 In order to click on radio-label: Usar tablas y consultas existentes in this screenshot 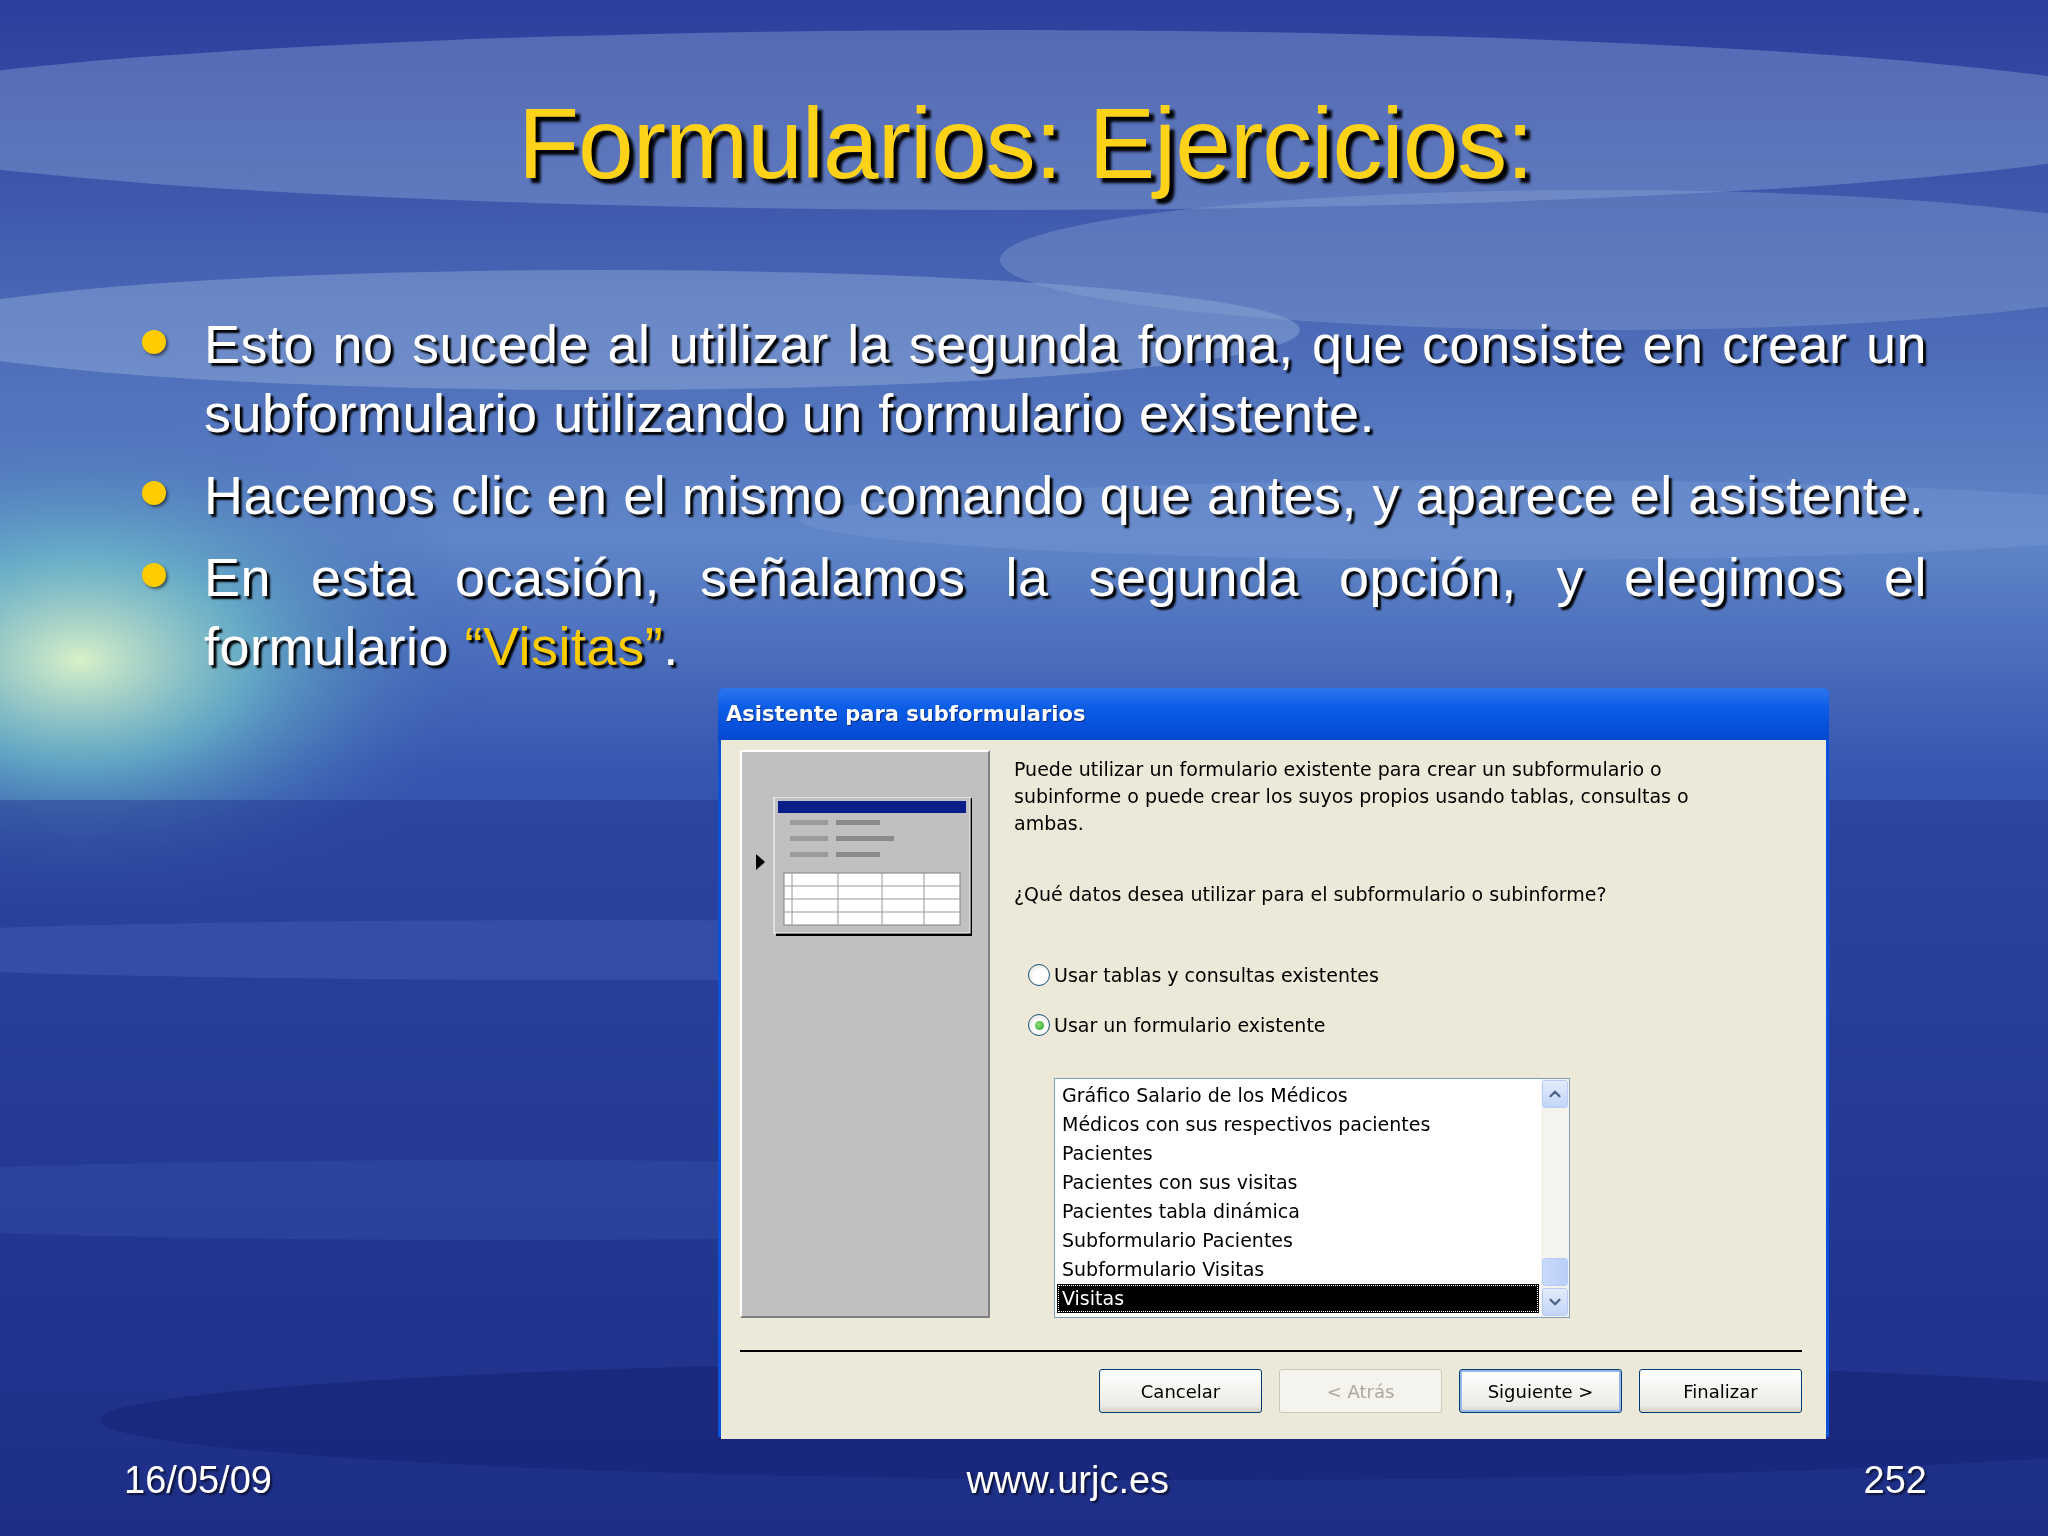, I will do `click(1216, 975)`.